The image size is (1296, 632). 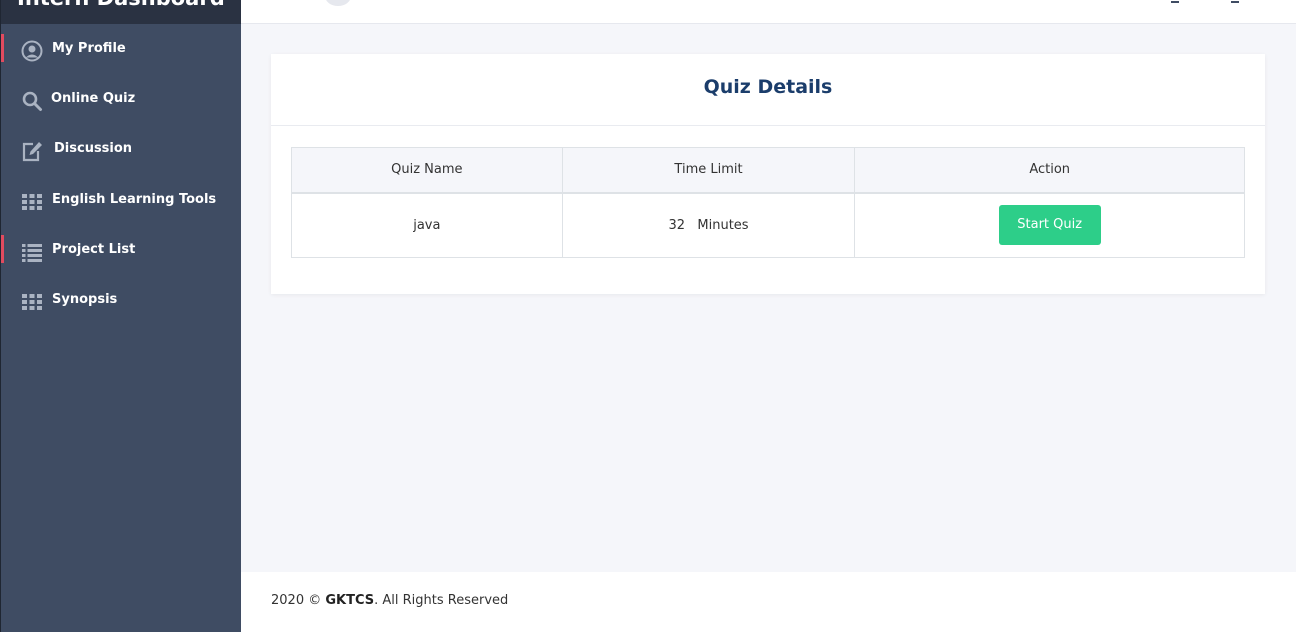 I want to click on sidebar-item-english-learning-tools: English Learning Tools, so click(x=121, y=201).